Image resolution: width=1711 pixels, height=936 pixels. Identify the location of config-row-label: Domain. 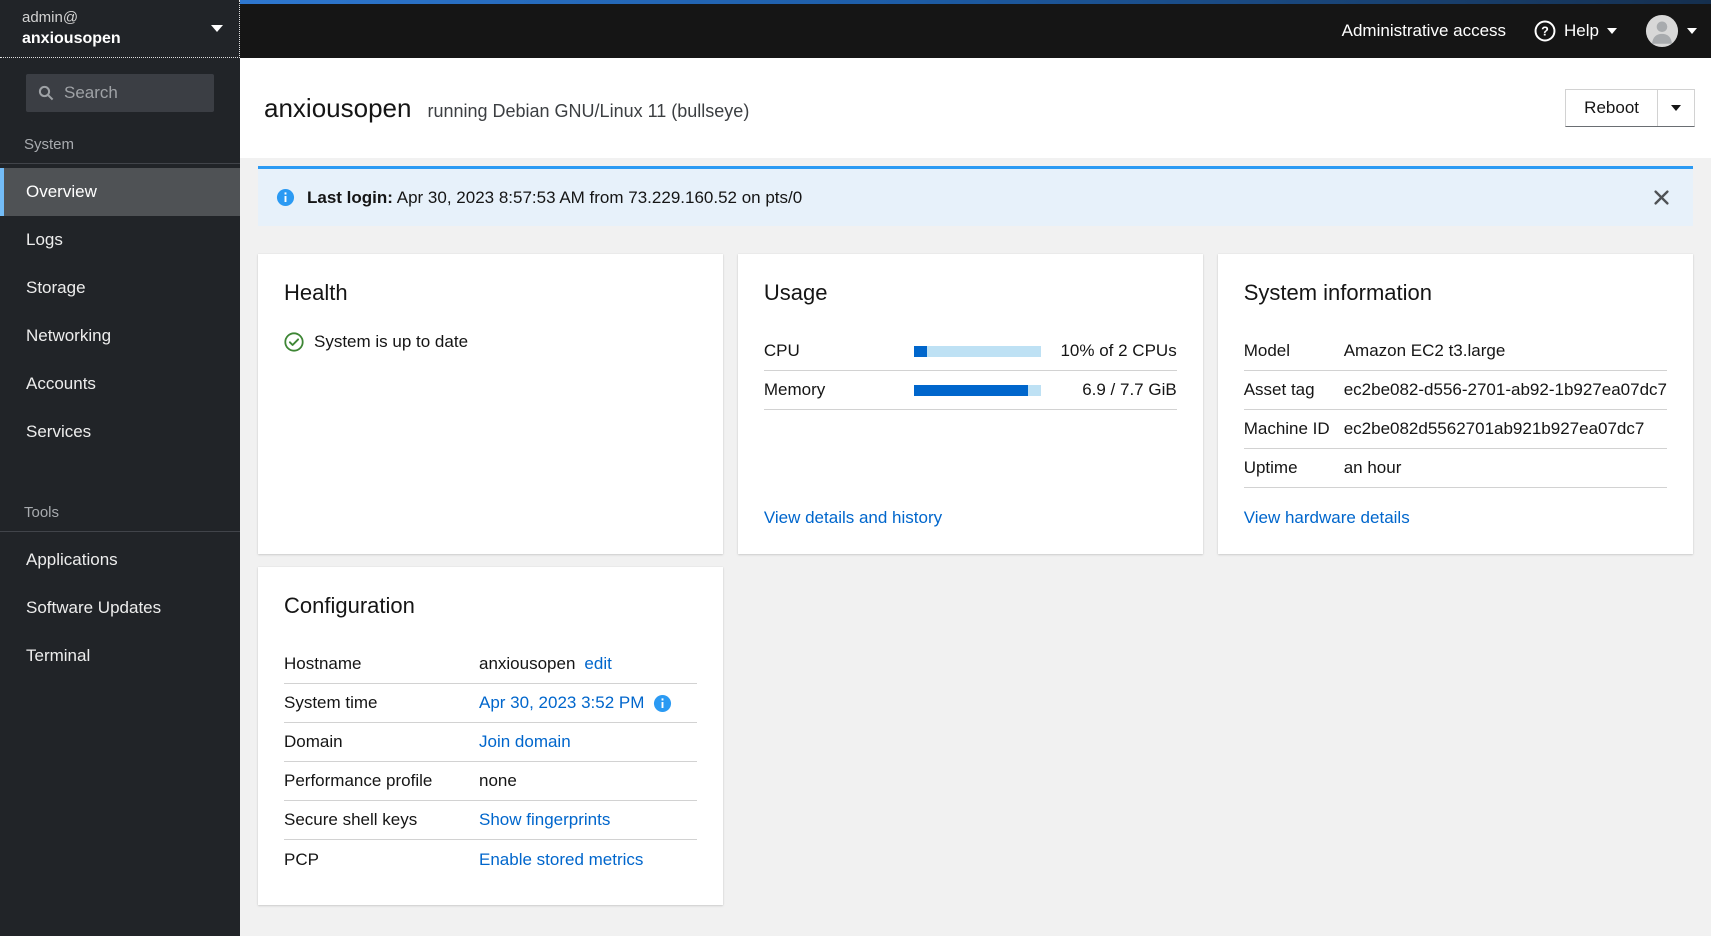
(313, 741).